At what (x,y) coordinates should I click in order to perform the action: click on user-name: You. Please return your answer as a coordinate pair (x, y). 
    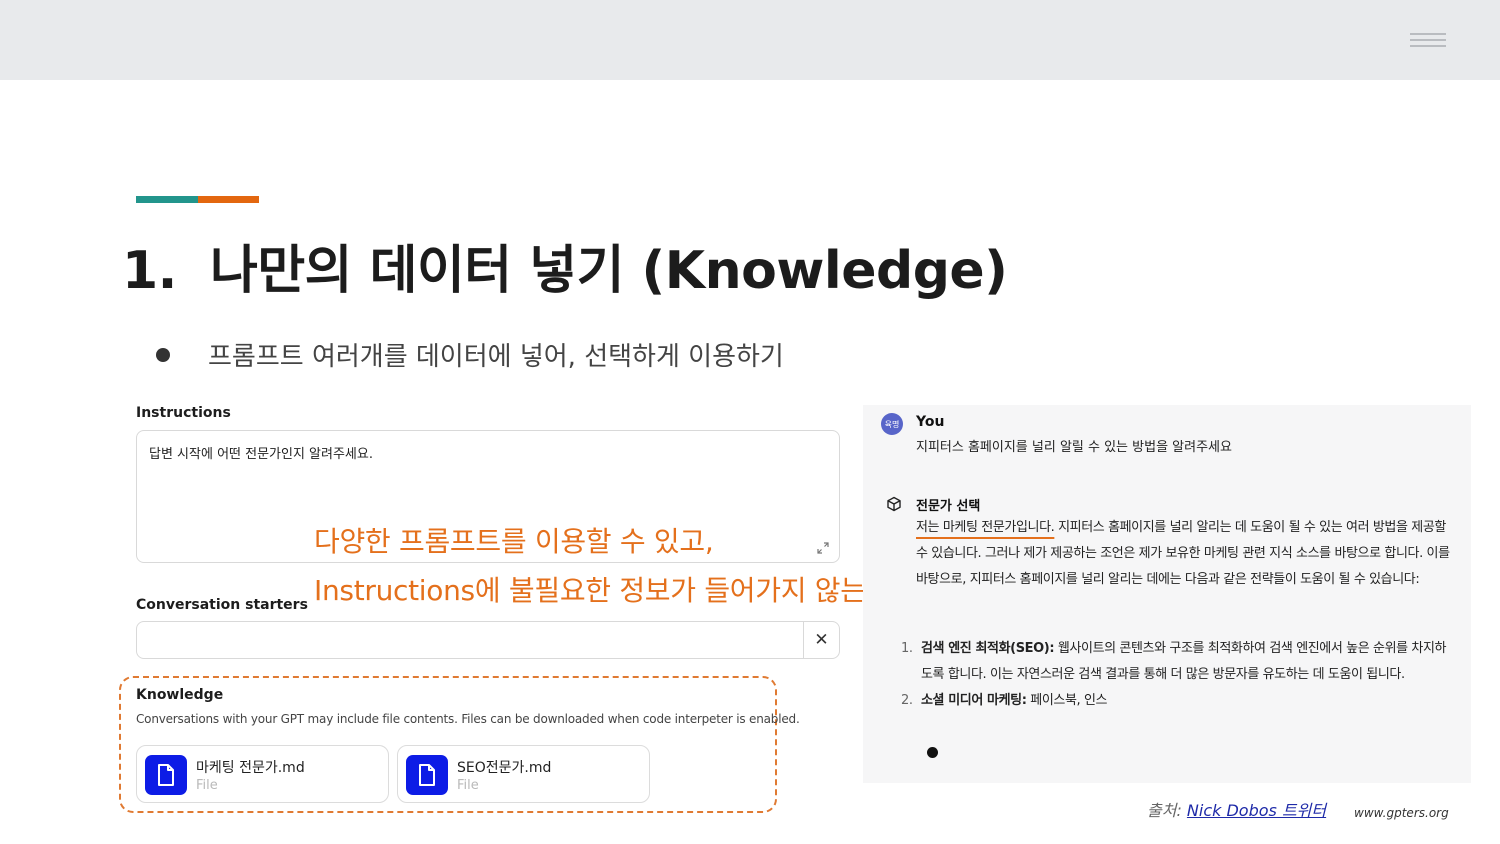
    Looking at the image, I should click on (930, 422).